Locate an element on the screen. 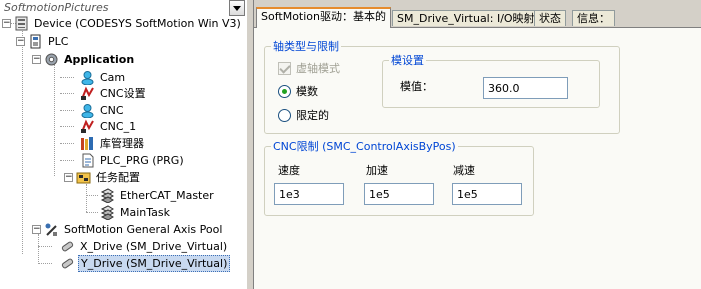 Image resolution: width=701 pixels, height=289 pixels. cam-icon is located at coordinates (87, 77).